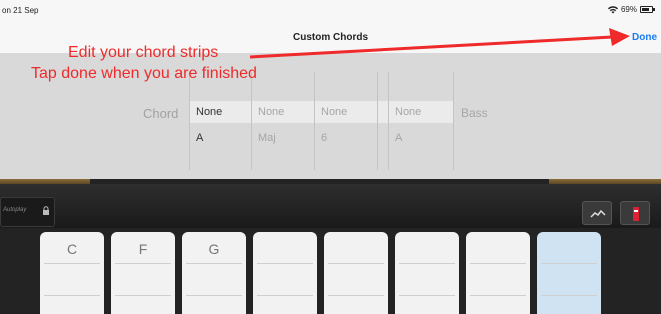 This screenshot has width=661, height=314. What do you see at coordinates (72, 273) in the screenshot?
I see `chord-strip-1: C` at bounding box center [72, 273].